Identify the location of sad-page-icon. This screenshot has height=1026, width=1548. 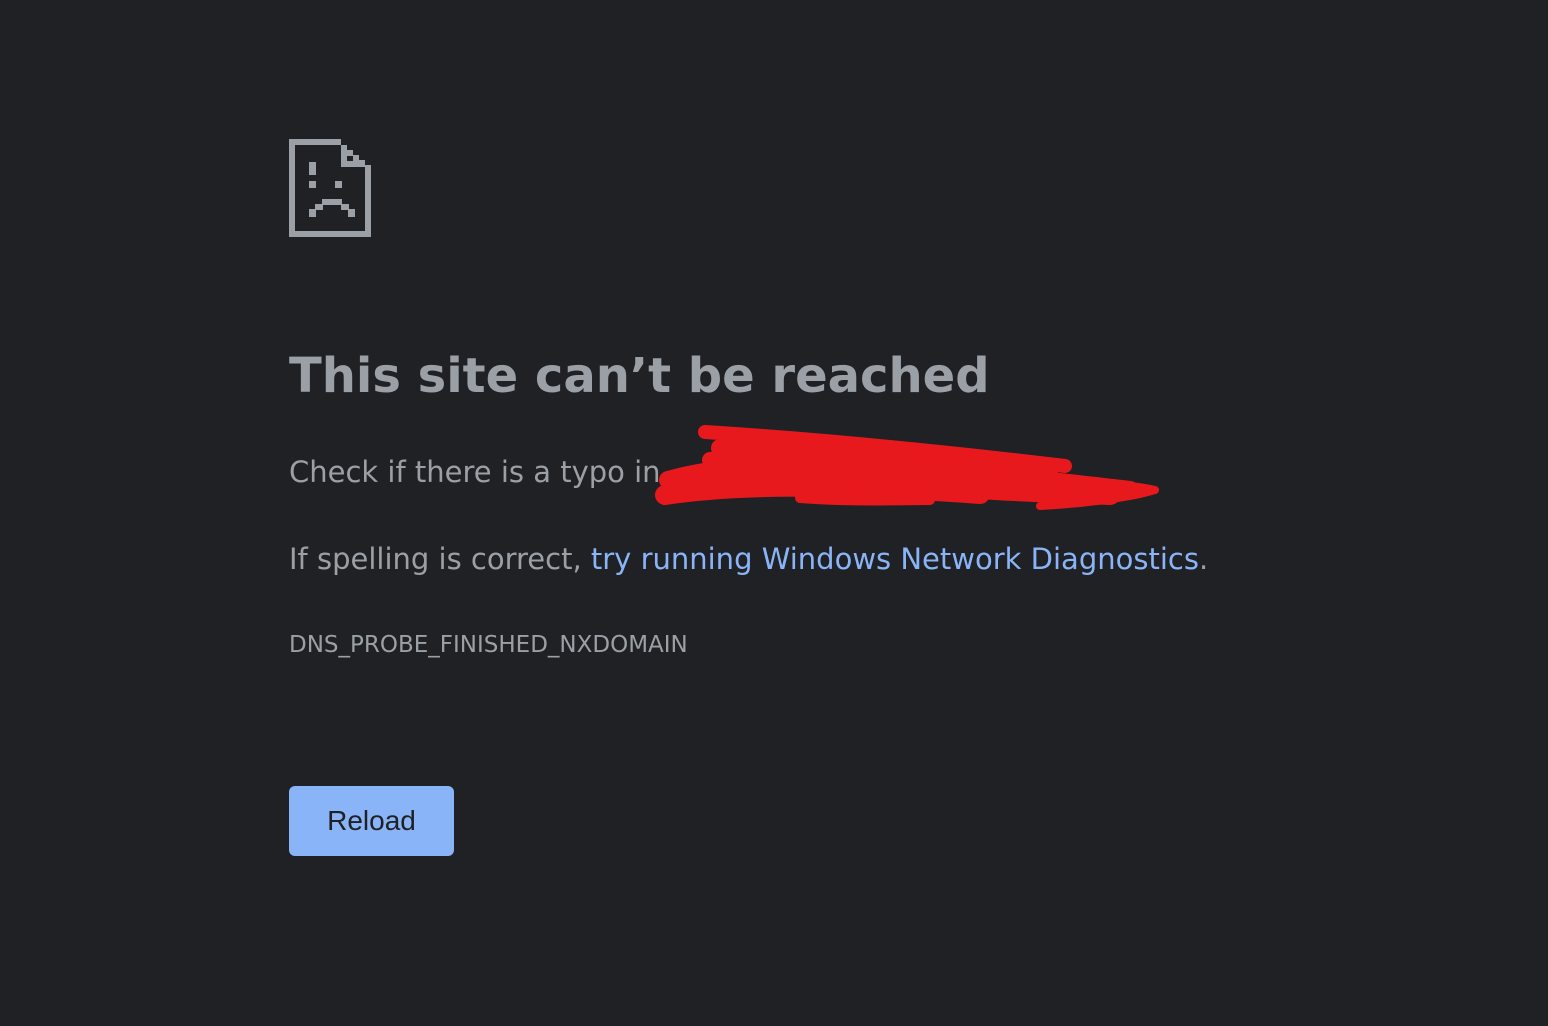
(330, 188).